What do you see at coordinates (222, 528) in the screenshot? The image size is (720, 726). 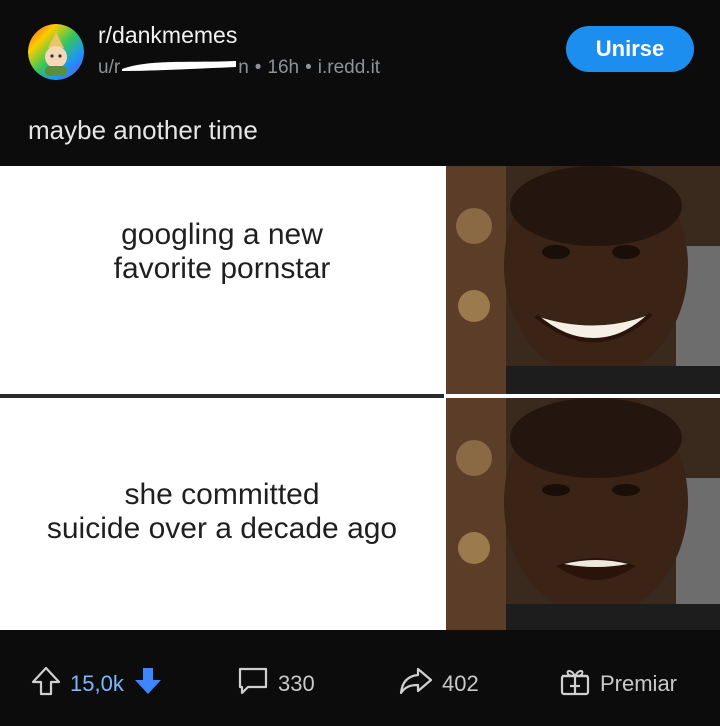 I see `meme-bottom-line: suicide over a decade ago` at bounding box center [222, 528].